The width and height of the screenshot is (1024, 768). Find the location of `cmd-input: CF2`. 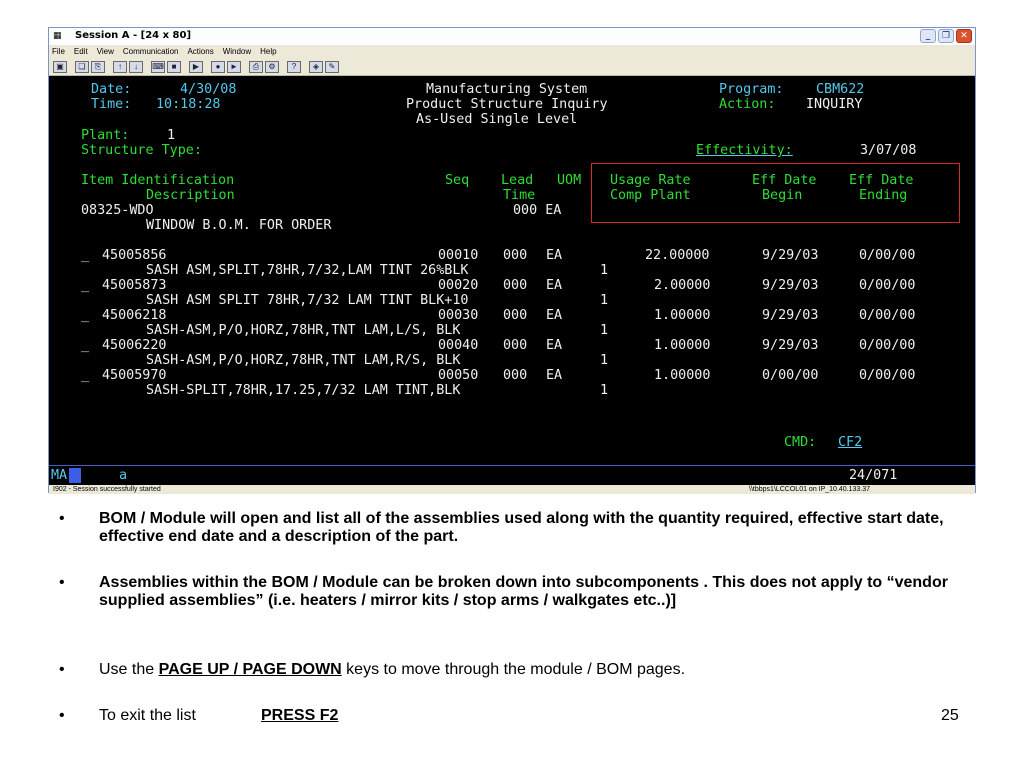

cmd-input: CF2 is located at coordinates (881, 442).